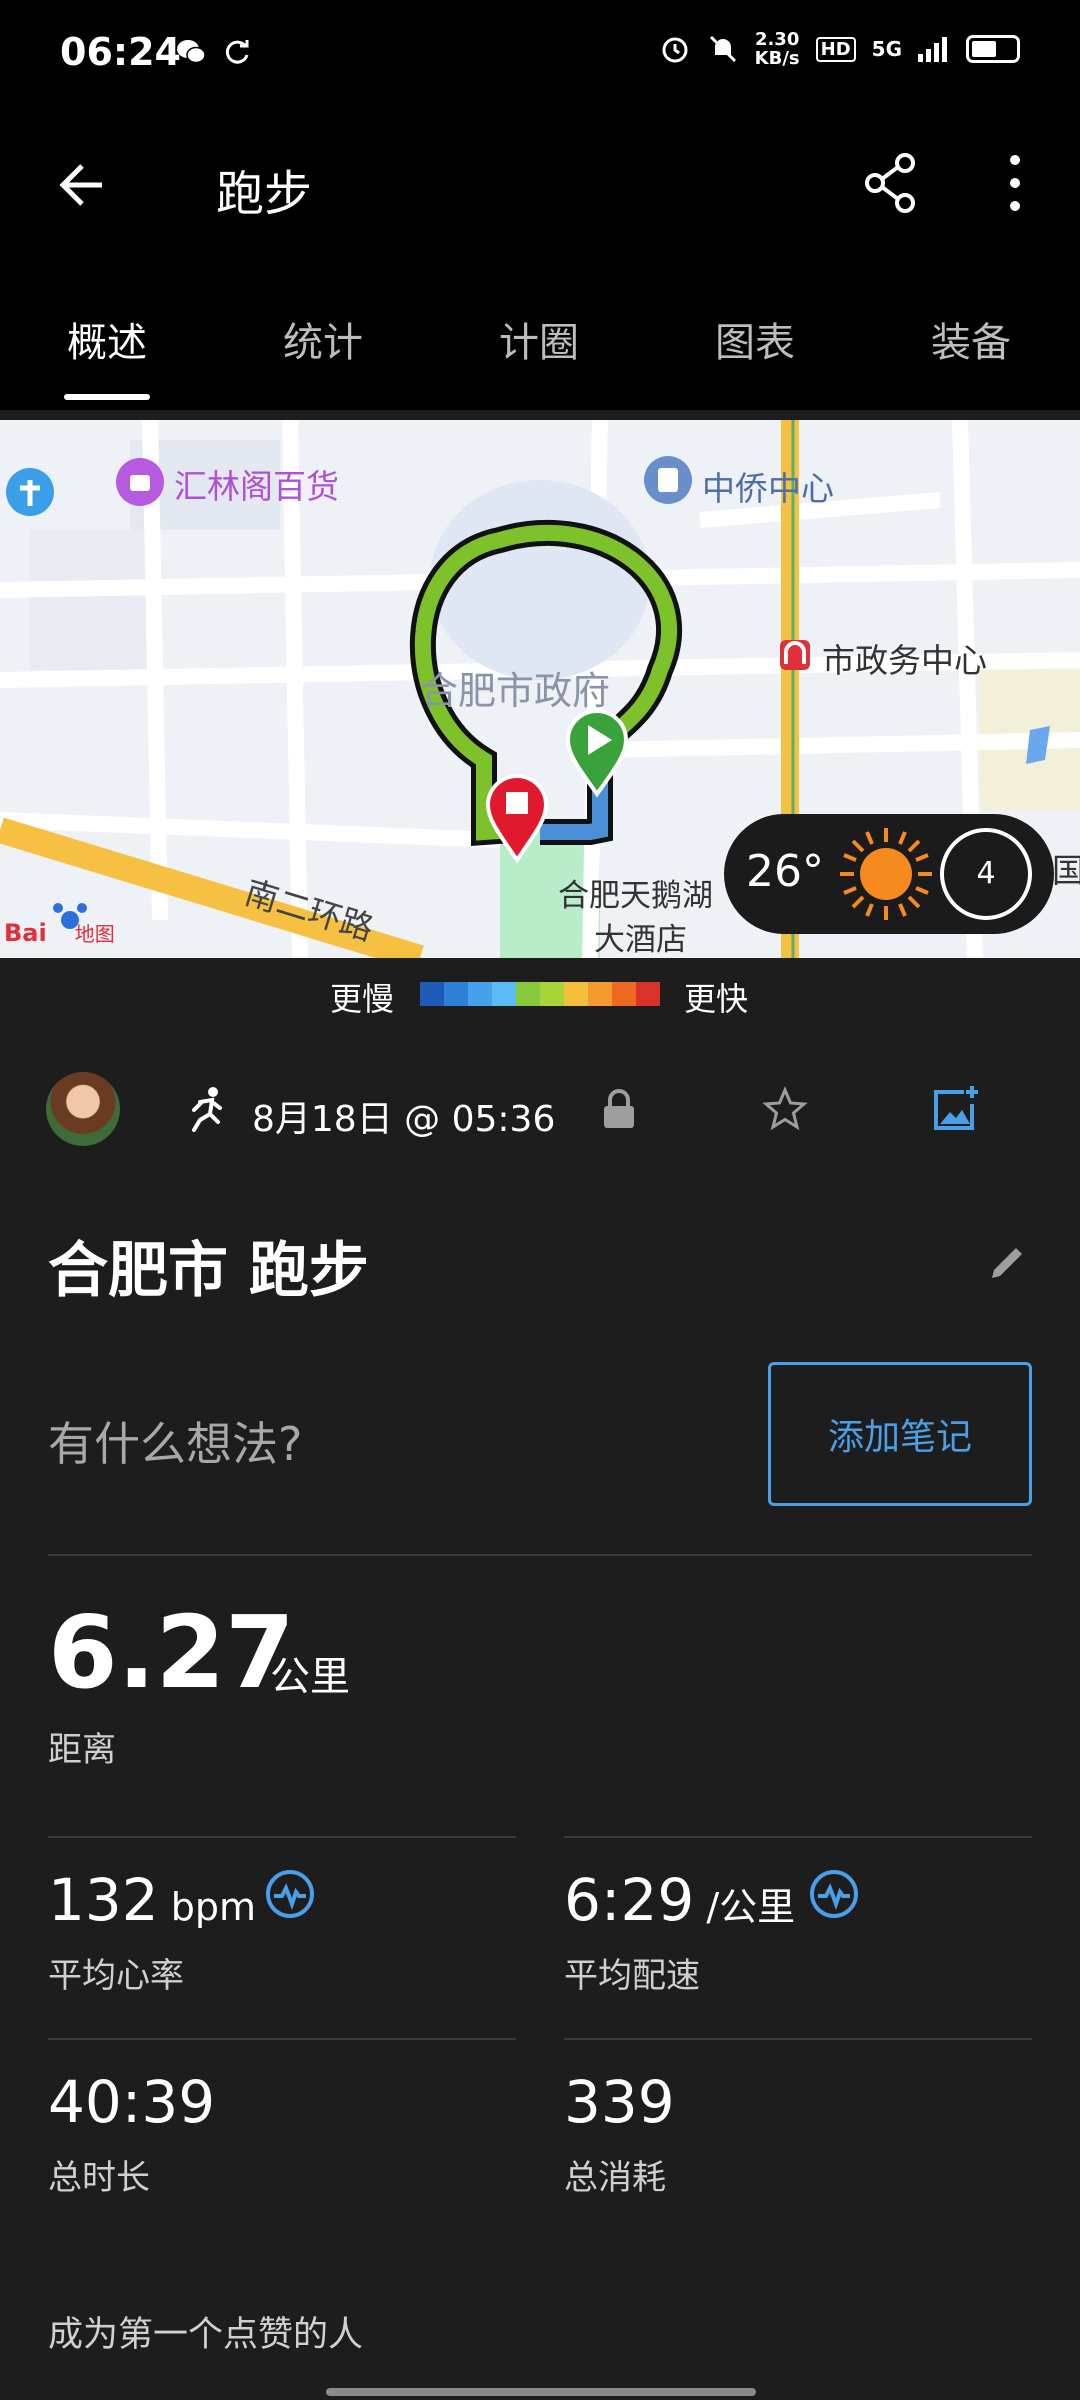 Image resolution: width=1080 pixels, height=2400 pixels. I want to click on distance-value: 6.27, so click(171, 1652).